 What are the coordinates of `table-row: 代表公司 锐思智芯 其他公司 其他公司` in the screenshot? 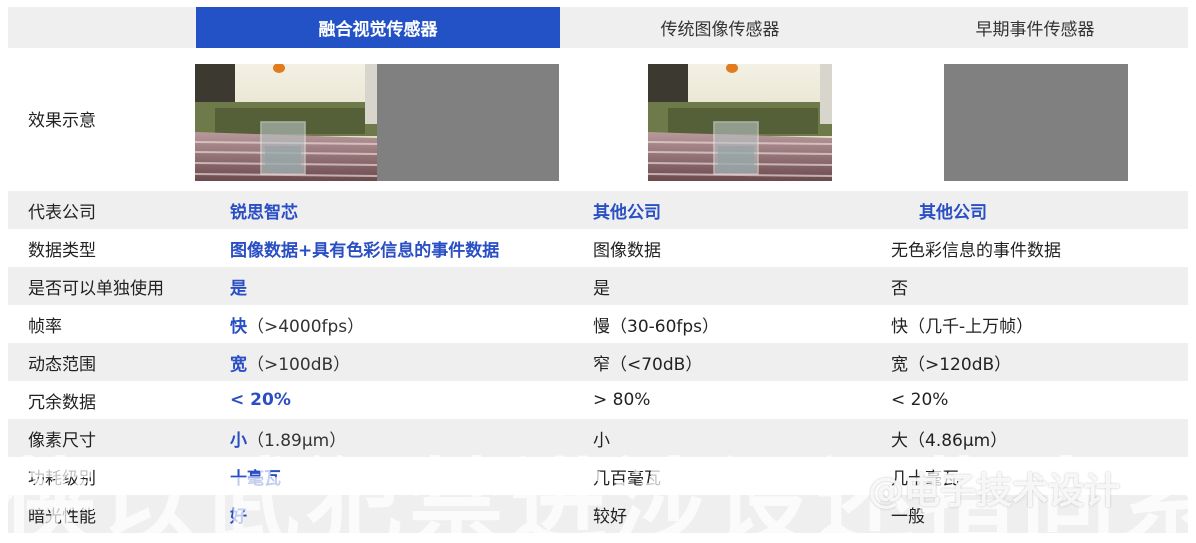 It's located at (598, 210).